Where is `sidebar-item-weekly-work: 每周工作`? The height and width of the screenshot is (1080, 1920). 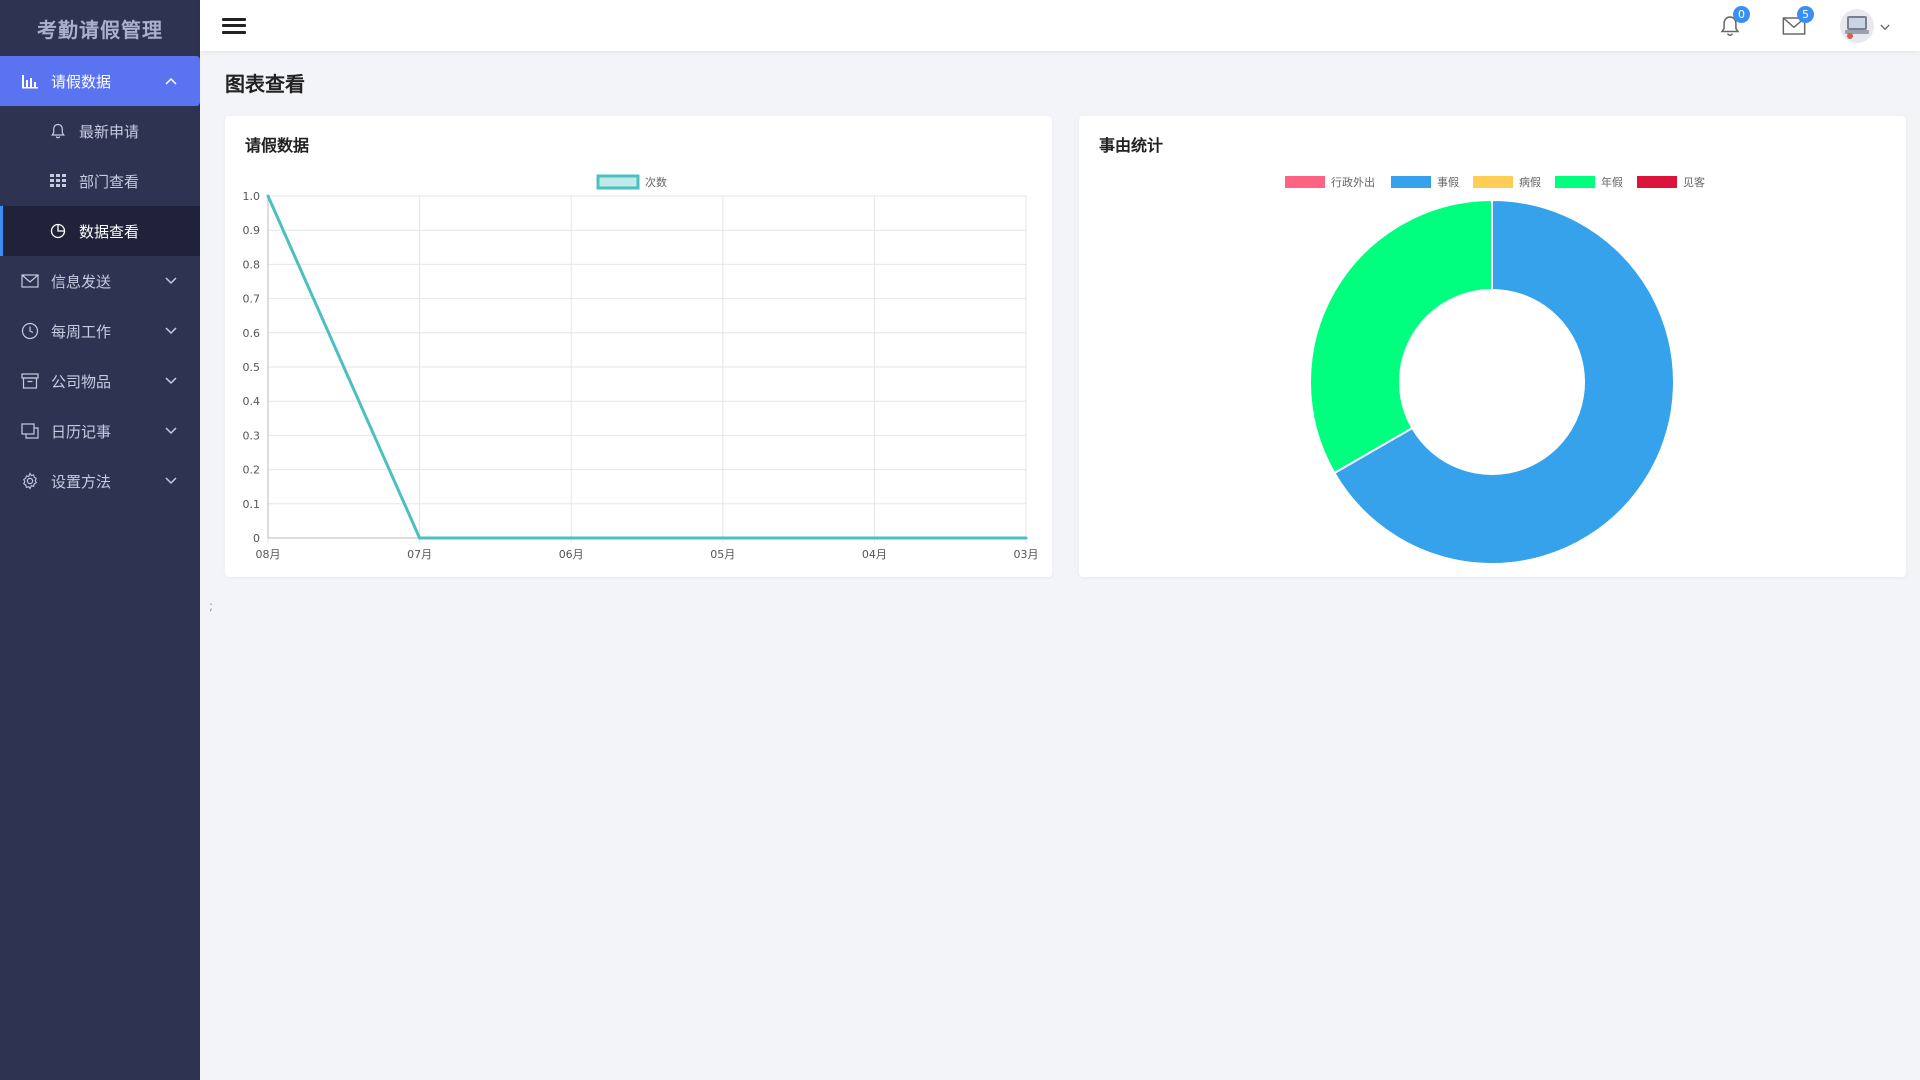
sidebar-item-weekly-work: 每周工作 is located at coordinates (100, 331).